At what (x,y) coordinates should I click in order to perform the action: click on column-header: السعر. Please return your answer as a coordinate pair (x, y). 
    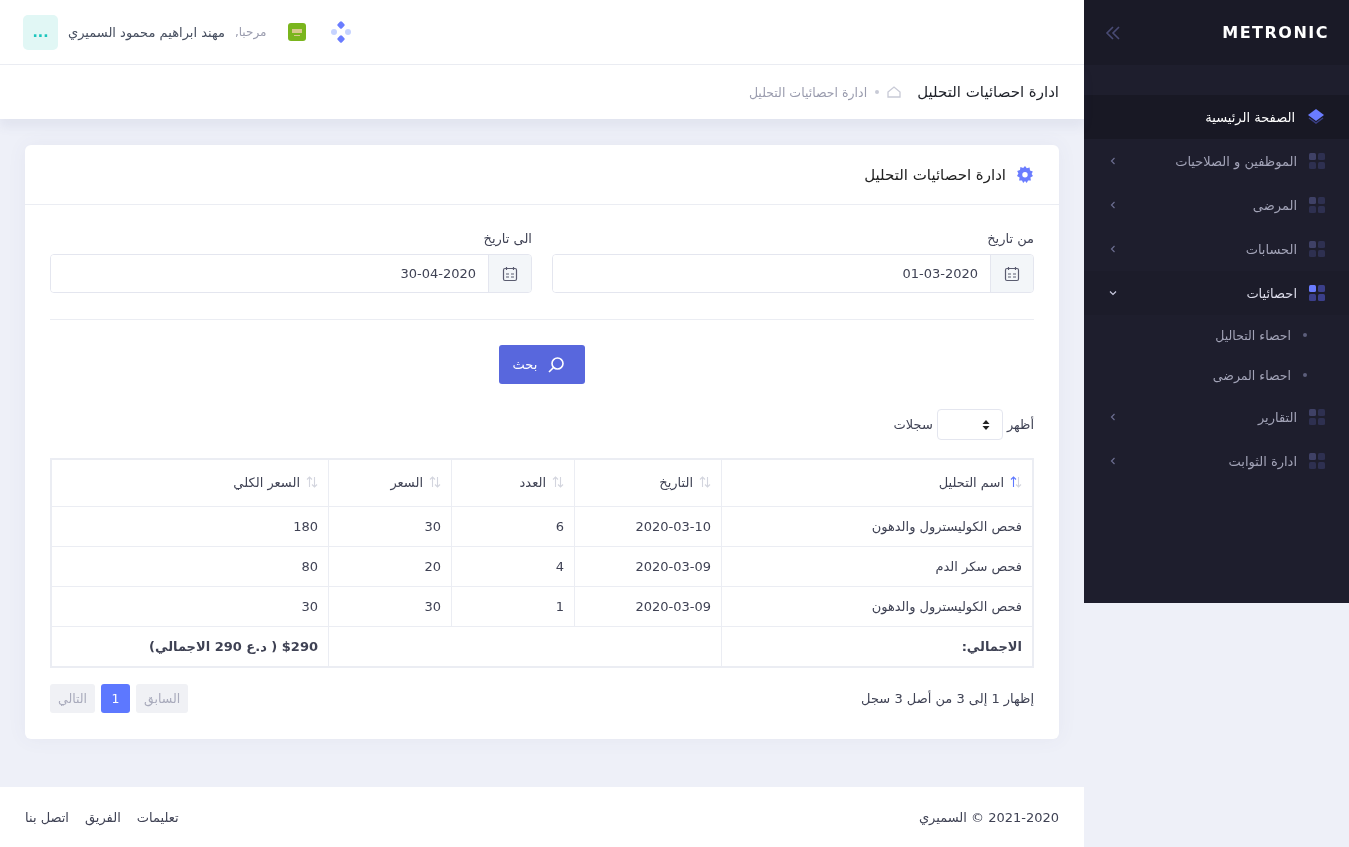
    Looking at the image, I should click on (390, 483).